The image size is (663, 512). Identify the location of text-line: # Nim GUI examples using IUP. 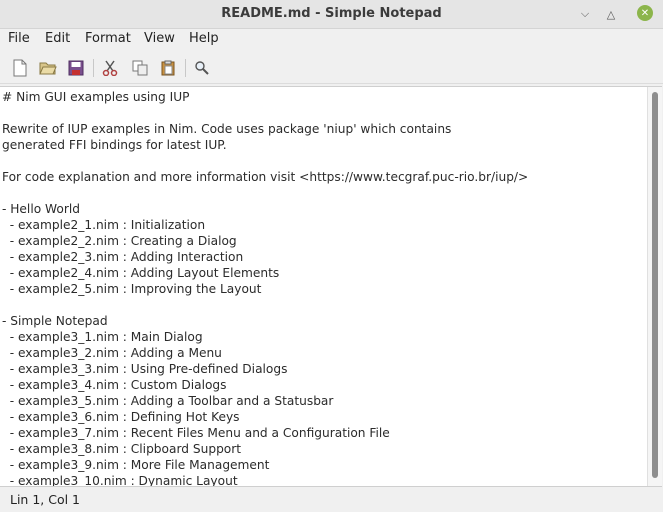
(96, 97).